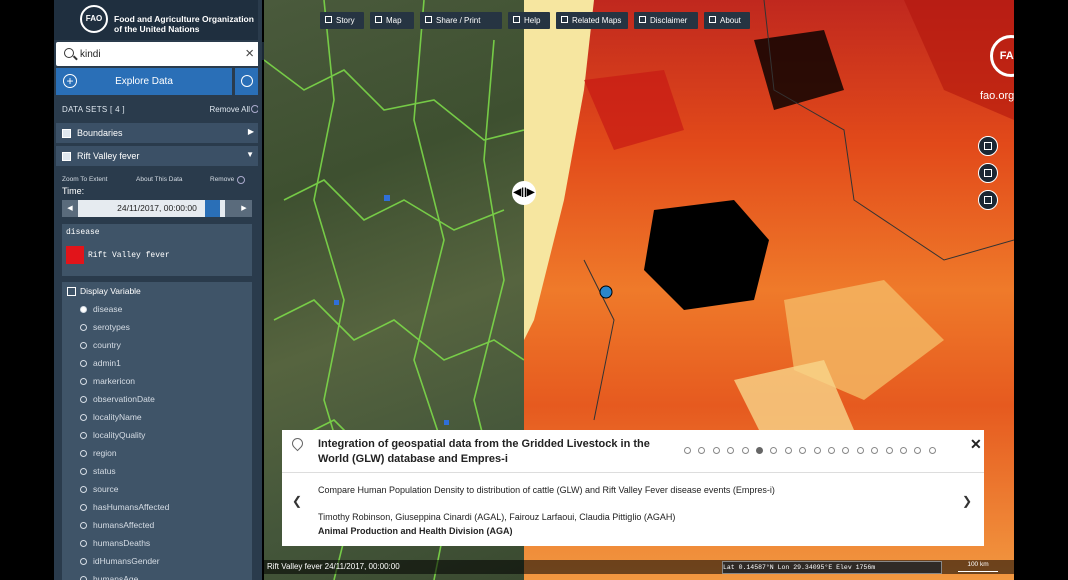 The image size is (1068, 580). I want to click on swipe-icon, so click(988, 200).